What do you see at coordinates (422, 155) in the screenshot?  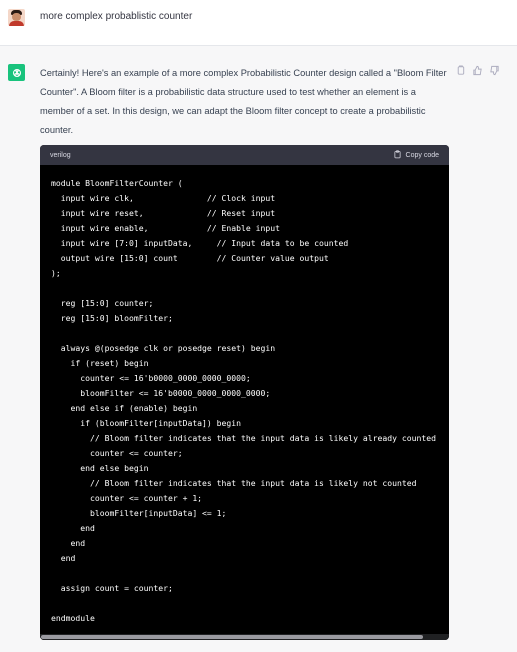 I see `copy-code-label: Copy code` at bounding box center [422, 155].